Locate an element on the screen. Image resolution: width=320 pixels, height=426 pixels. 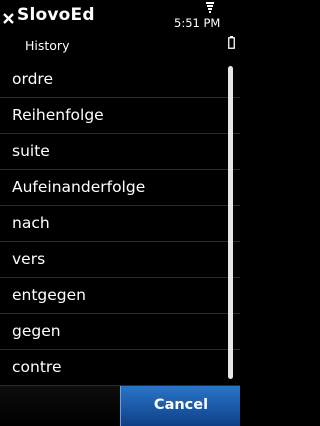
history-item-suite: suite is located at coordinates (120, 152).